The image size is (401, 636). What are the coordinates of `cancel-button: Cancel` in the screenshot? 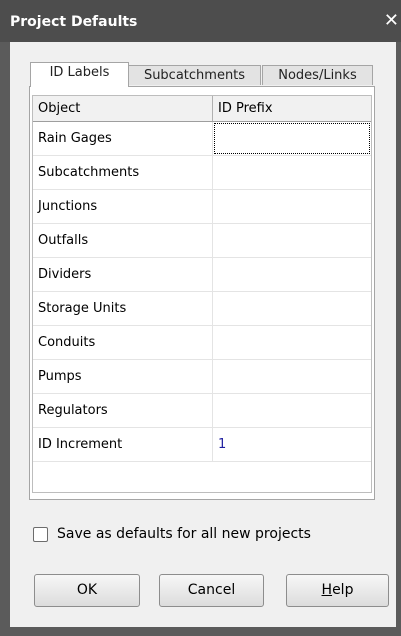 It's located at (211, 590).